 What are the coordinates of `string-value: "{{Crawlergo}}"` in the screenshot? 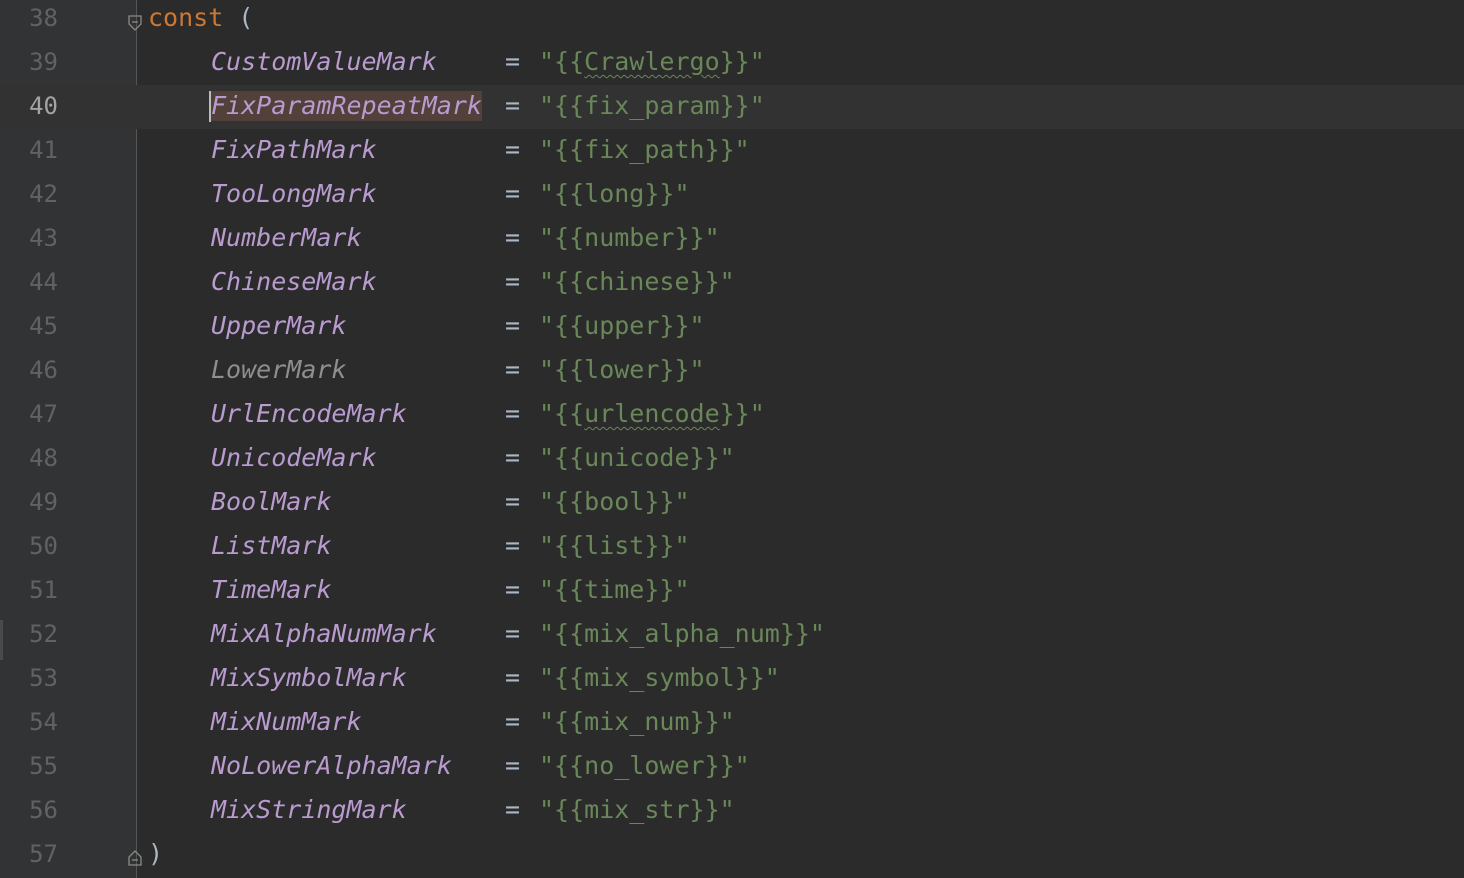 It's located at (652, 62).